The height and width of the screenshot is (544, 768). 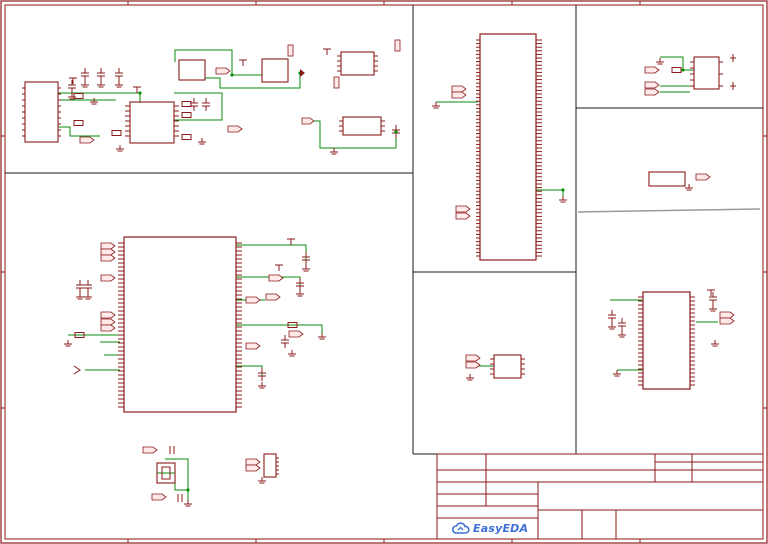 What do you see at coordinates (501, 528) in the screenshot?
I see `brand-name: EasyEDA` at bounding box center [501, 528].